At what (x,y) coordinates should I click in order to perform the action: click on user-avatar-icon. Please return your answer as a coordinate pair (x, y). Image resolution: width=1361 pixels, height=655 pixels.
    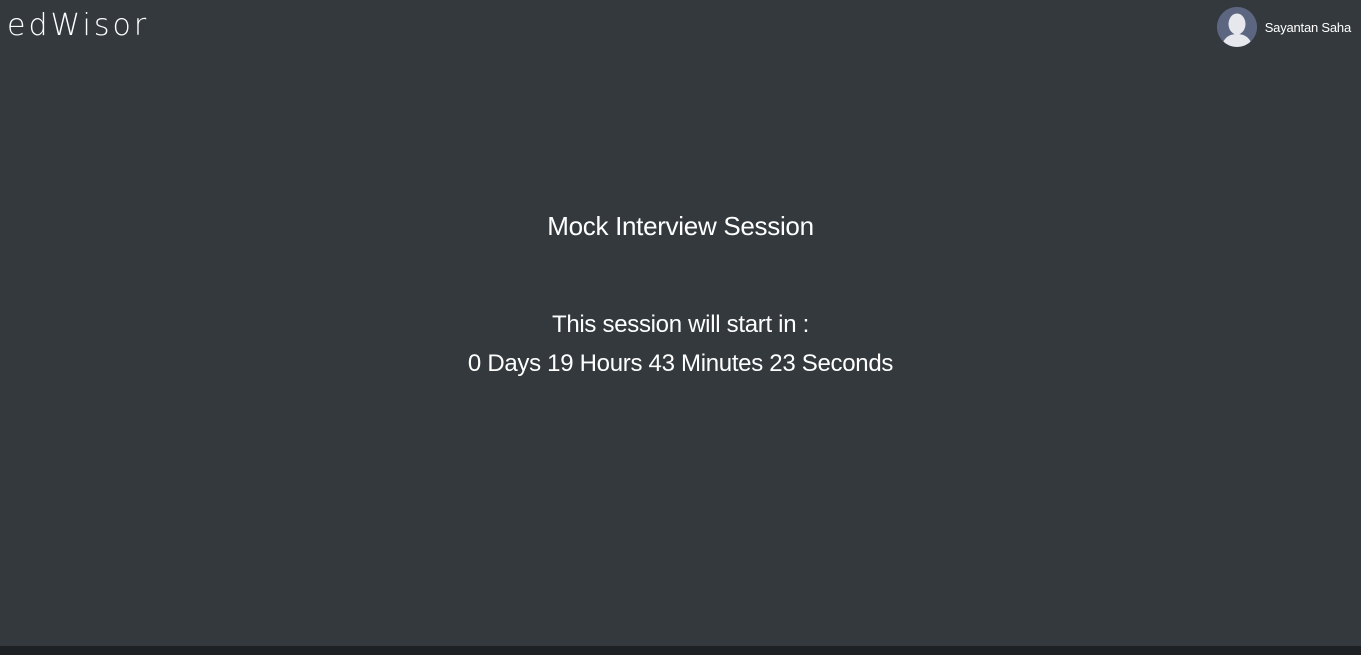
    Looking at the image, I should click on (1236, 27).